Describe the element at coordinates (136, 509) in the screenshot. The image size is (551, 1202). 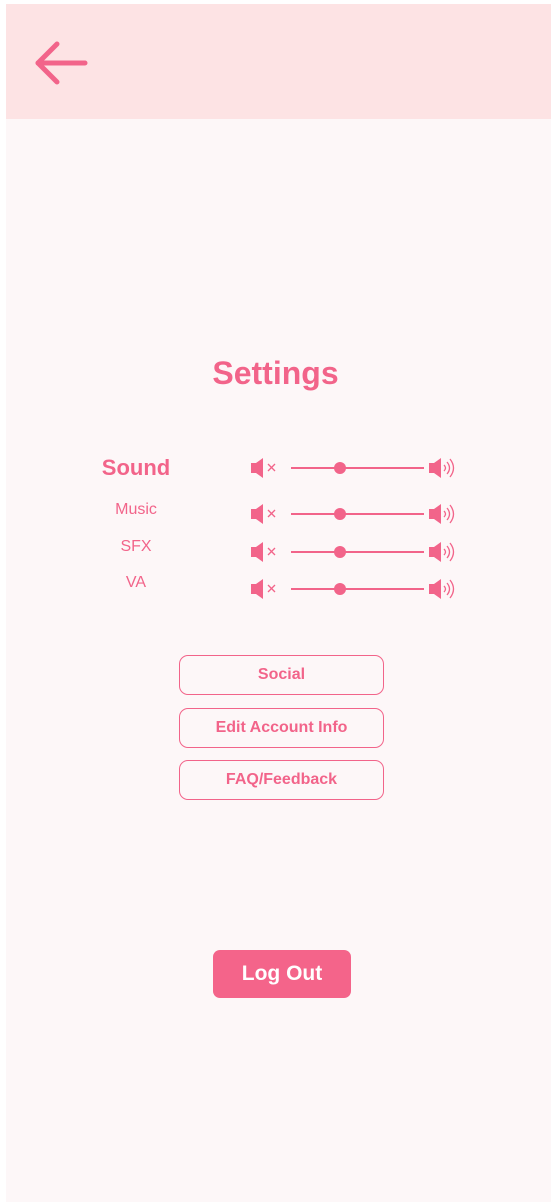
I see `music-label: Music` at that location.